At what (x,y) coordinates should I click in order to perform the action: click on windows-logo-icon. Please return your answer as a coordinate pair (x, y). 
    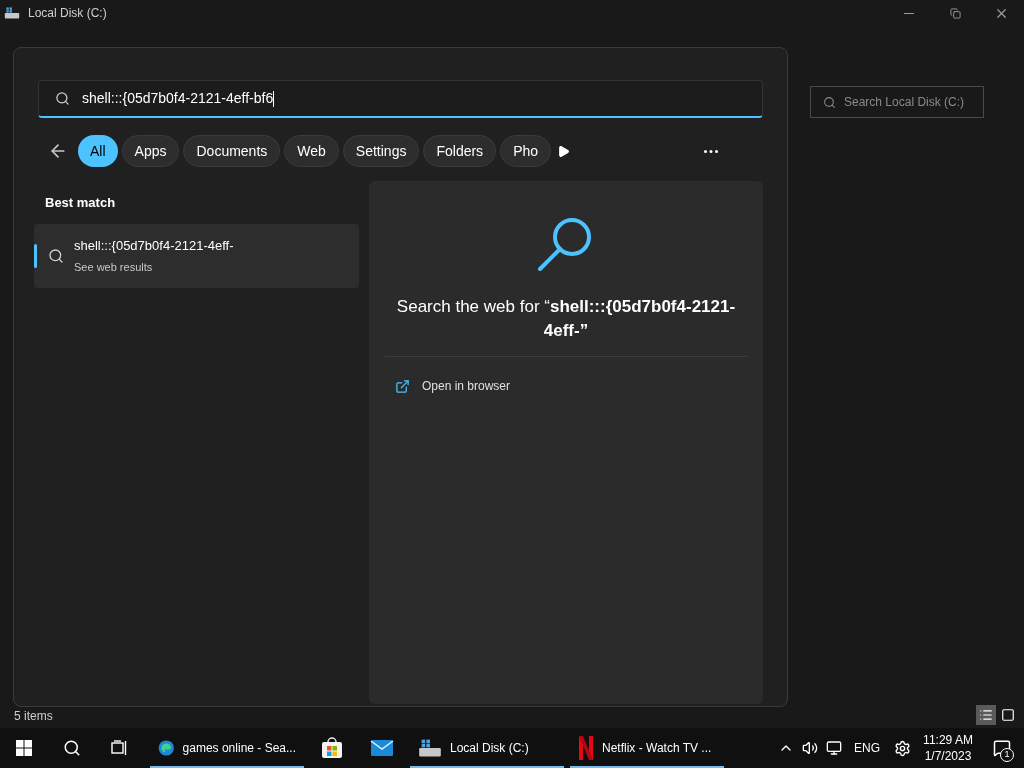
    Looking at the image, I should click on (24, 748).